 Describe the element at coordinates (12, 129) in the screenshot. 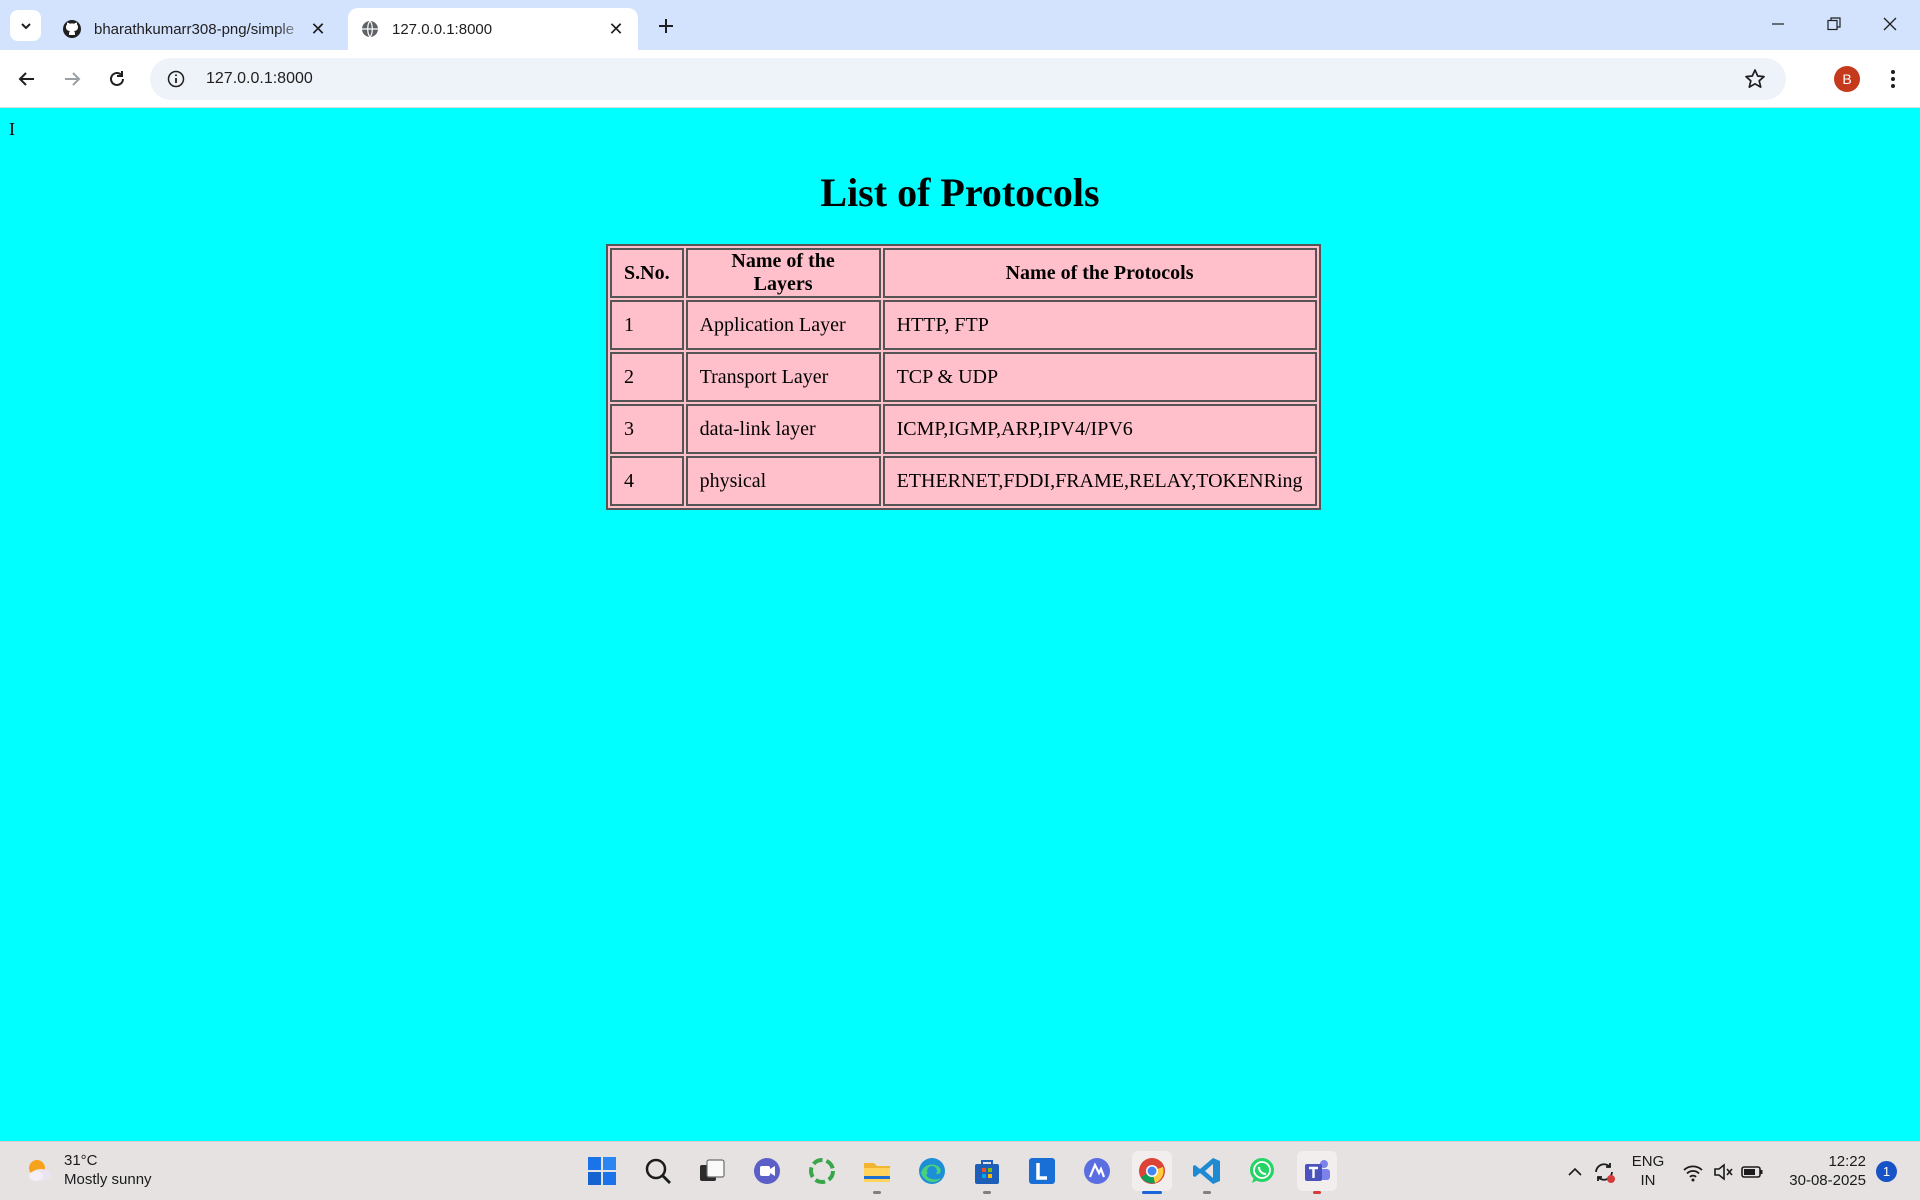

I see `text-cursor: I` at that location.